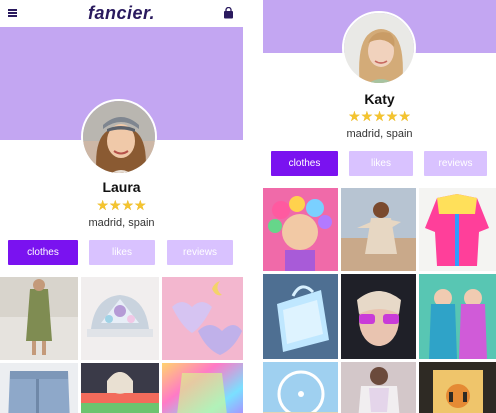 This screenshot has width=496, height=413. I want to click on rating-stars: ★★★★, so click(121, 205).